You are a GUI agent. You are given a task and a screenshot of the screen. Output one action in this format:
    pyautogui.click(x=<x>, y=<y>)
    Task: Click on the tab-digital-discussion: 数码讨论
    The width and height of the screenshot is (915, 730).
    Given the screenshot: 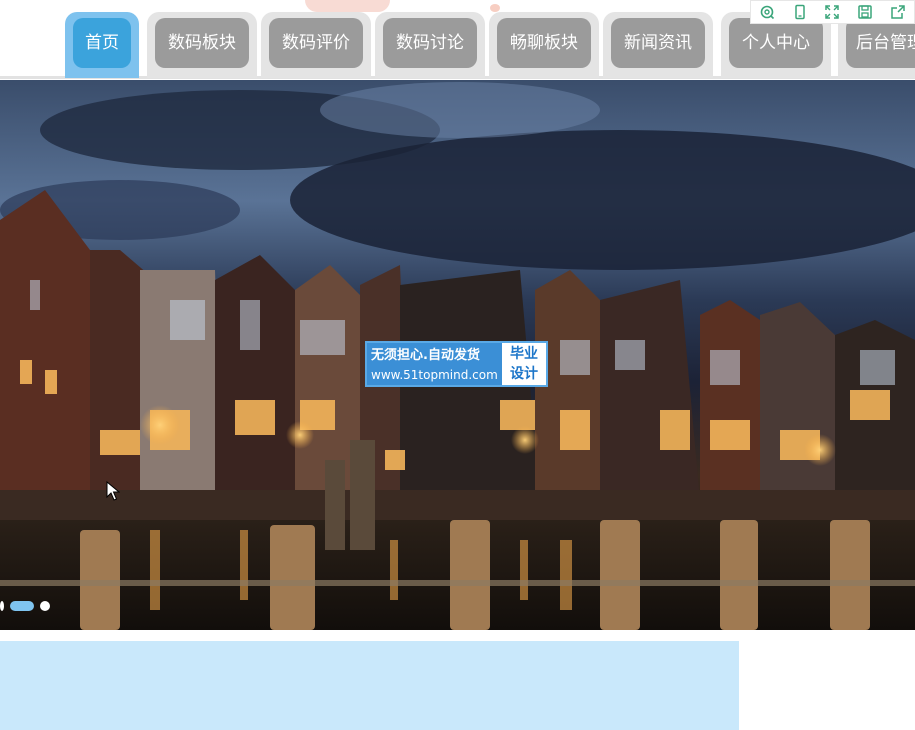 What is the action you would take?
    pyautogui.click(x=430, y=45)
    